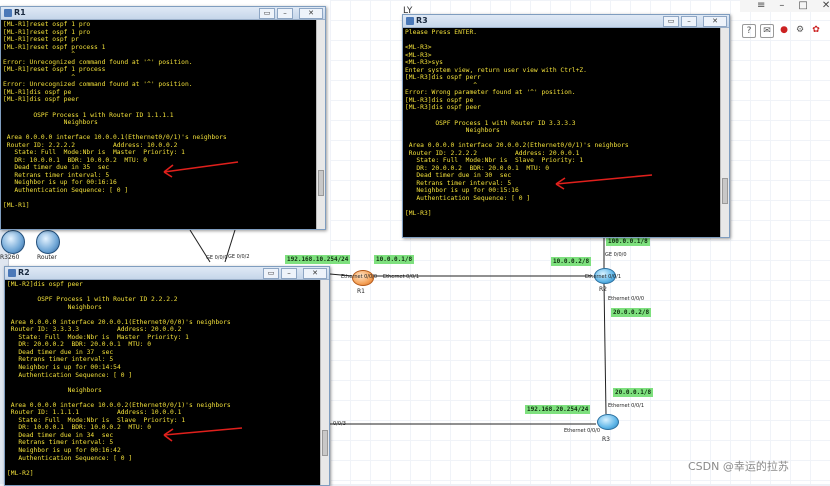 This screenshot has width=830, height=486. I want to click on router-r1-label: R1, so click(361, 291).